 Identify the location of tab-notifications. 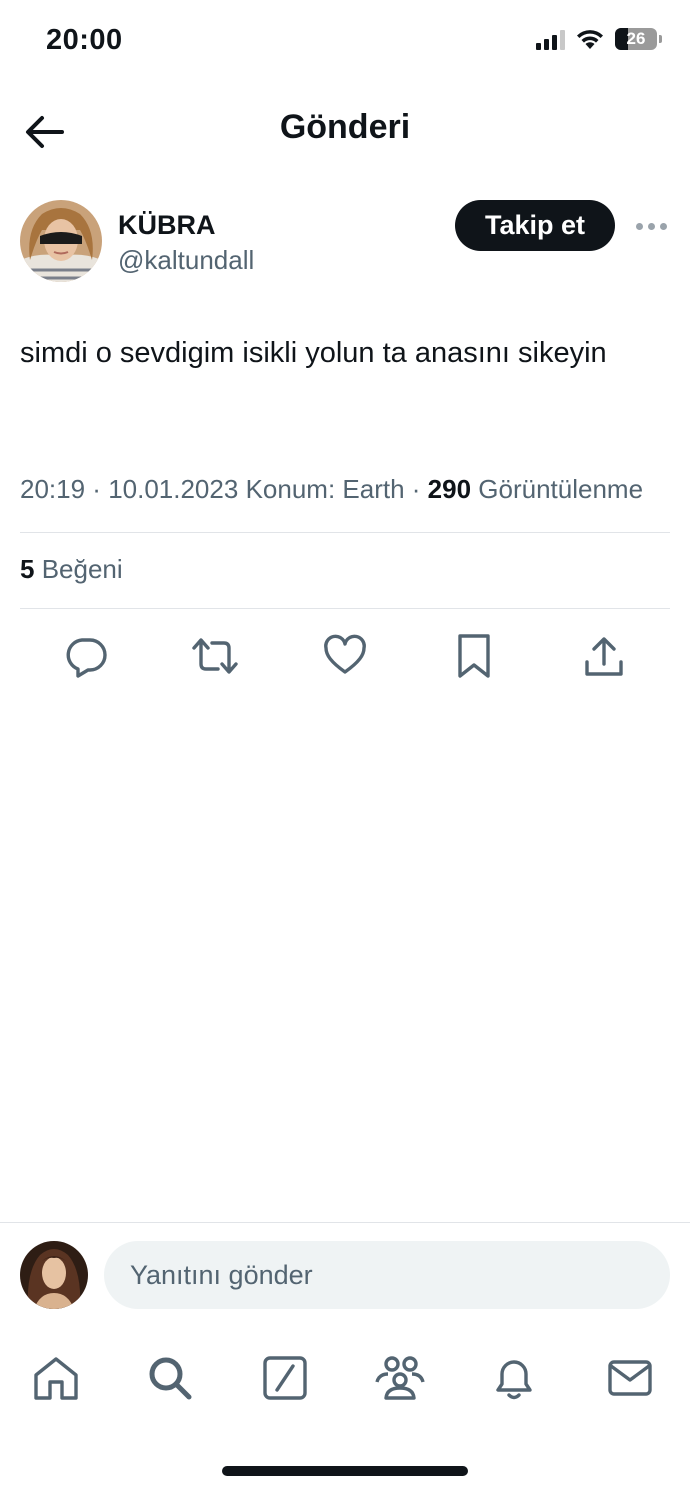
(514, 1378).